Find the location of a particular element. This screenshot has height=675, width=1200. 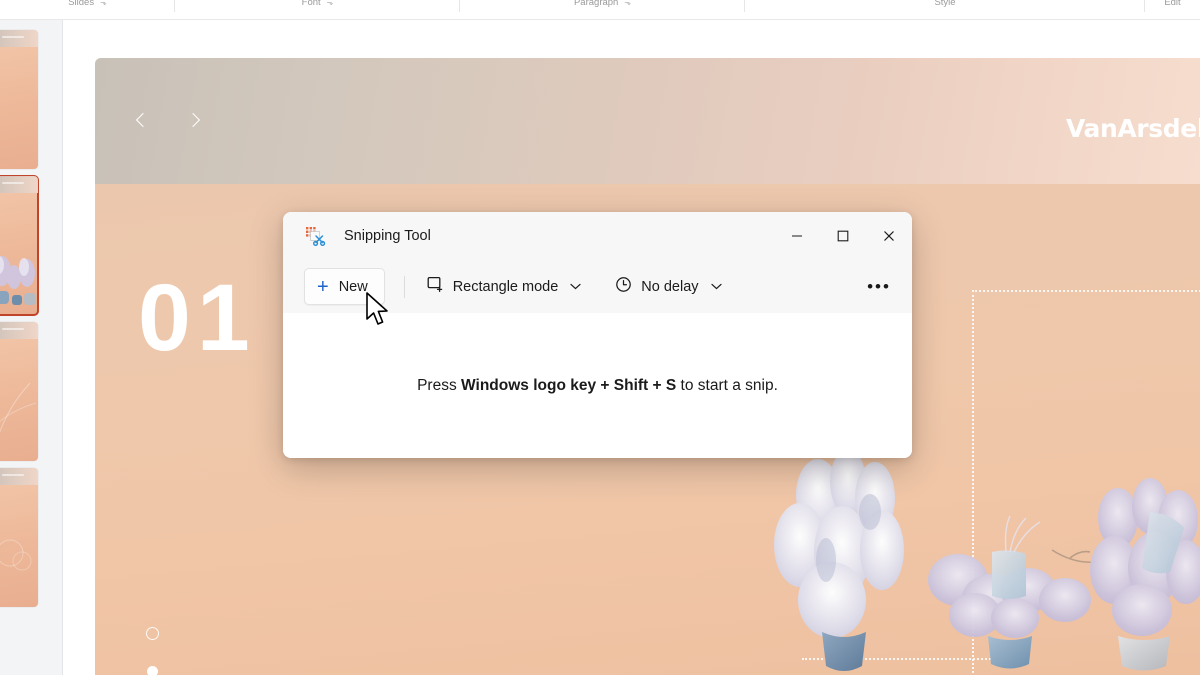

hint-prefix: Press is located at coordinates (439, 385).